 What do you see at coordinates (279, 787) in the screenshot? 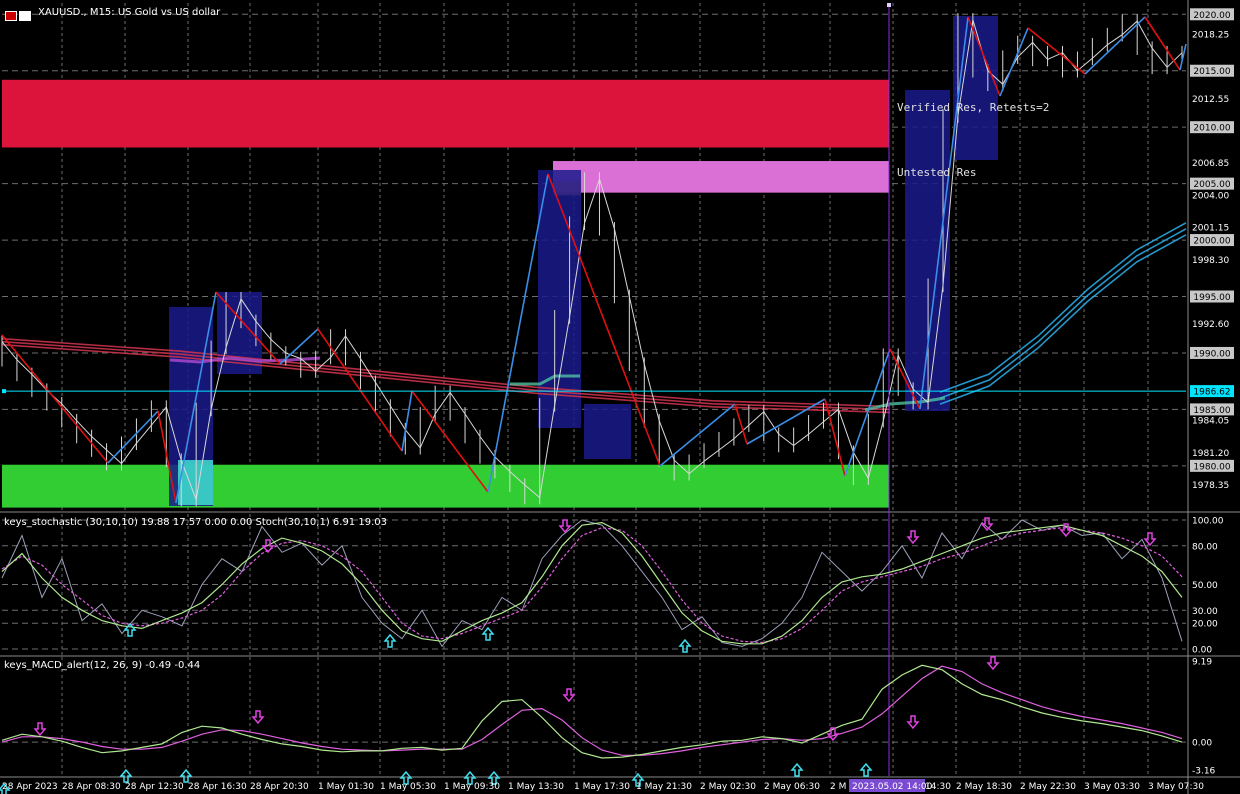
I see `time-tick-label: 28 Apr 20:30` at bounding box center [279, 787].